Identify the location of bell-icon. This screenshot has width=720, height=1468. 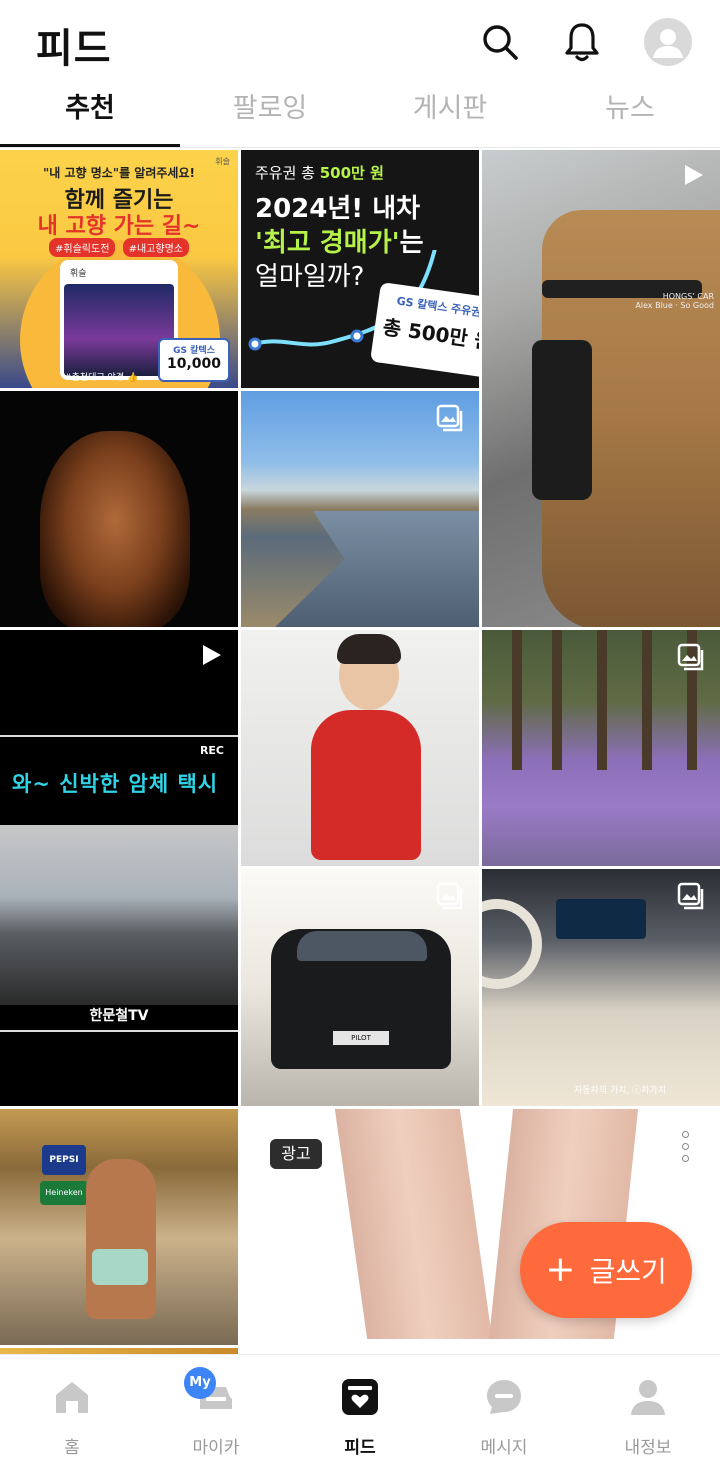
(582, 42).